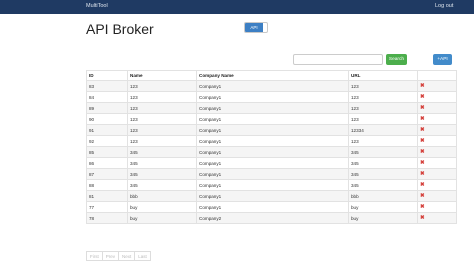 The width and height of the screenshot is (474, 266). Describe the element at coordinates (127, 256) in the screenshot. I see `pagination-next-button: Next` at that location.